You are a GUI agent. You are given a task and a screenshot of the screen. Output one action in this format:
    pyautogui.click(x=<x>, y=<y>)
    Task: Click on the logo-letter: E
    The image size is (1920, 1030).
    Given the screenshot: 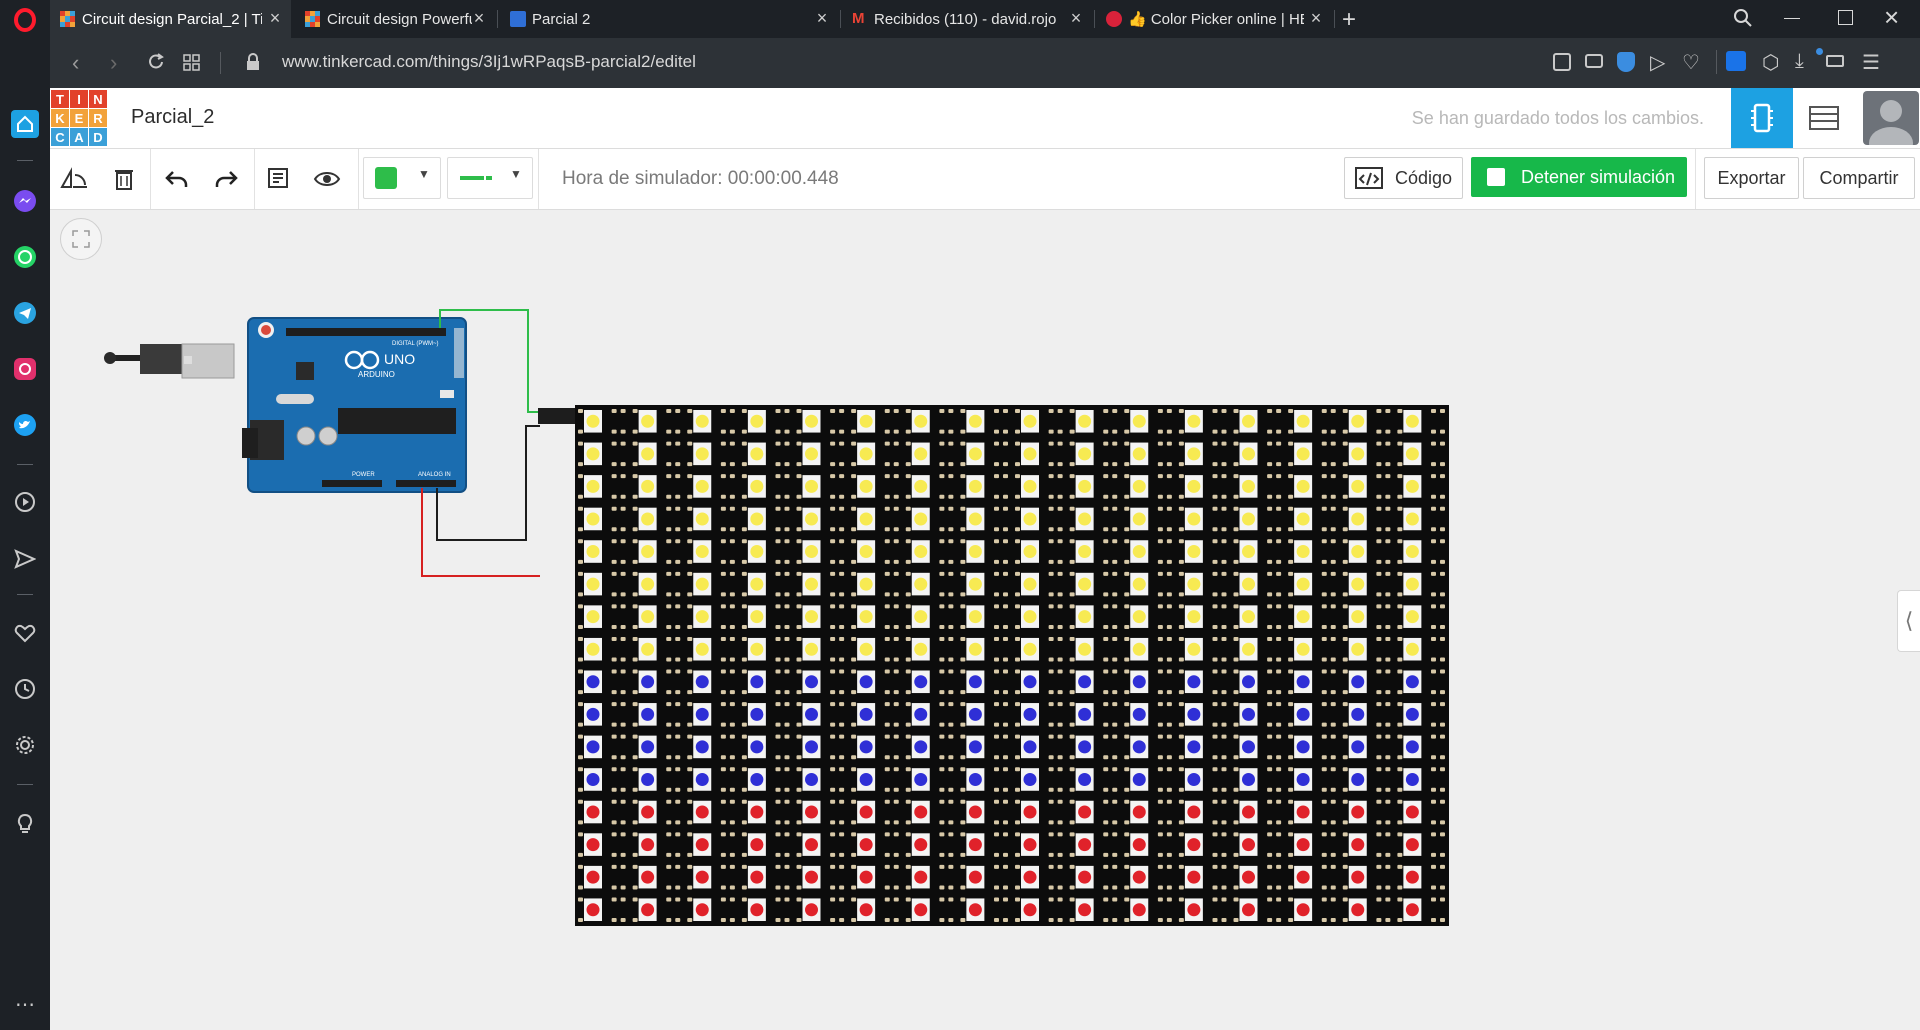 What is the action you would take?
    pyautogui.click(x=79, y=118)
    